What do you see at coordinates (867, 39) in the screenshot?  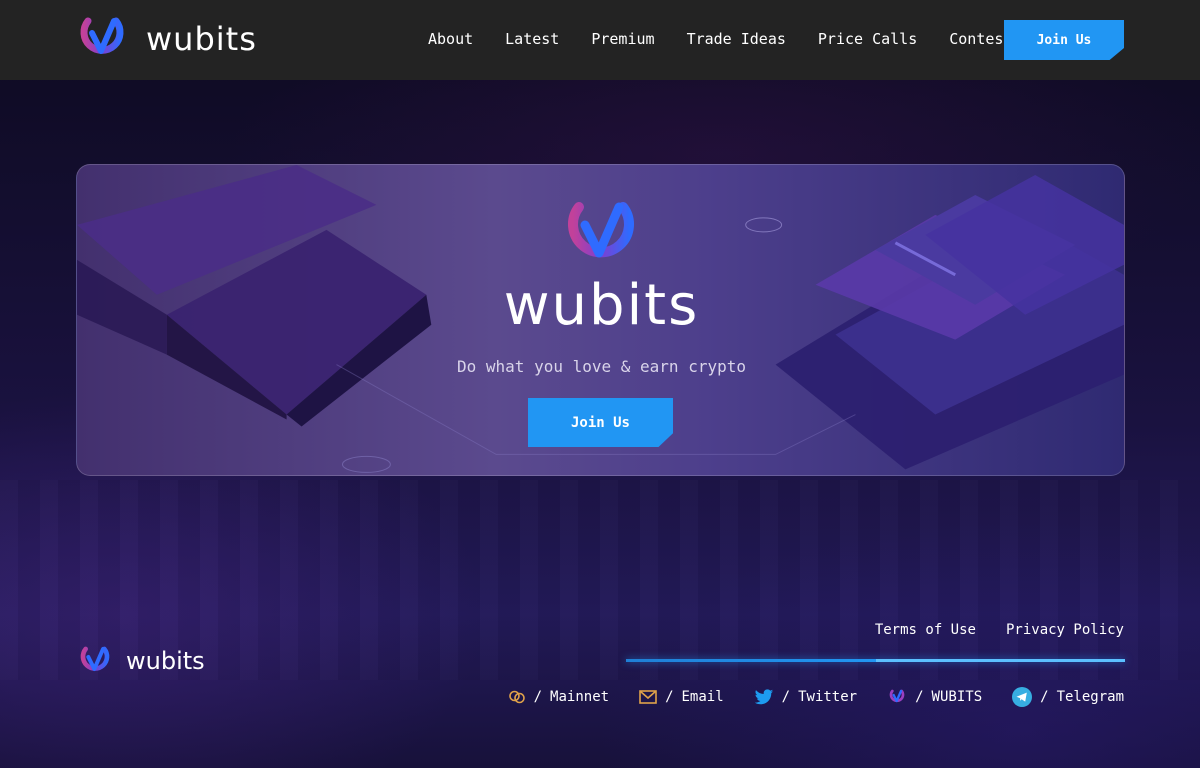 I see `nav-price-calls: Price Calls` at bounding box center [867, 39].